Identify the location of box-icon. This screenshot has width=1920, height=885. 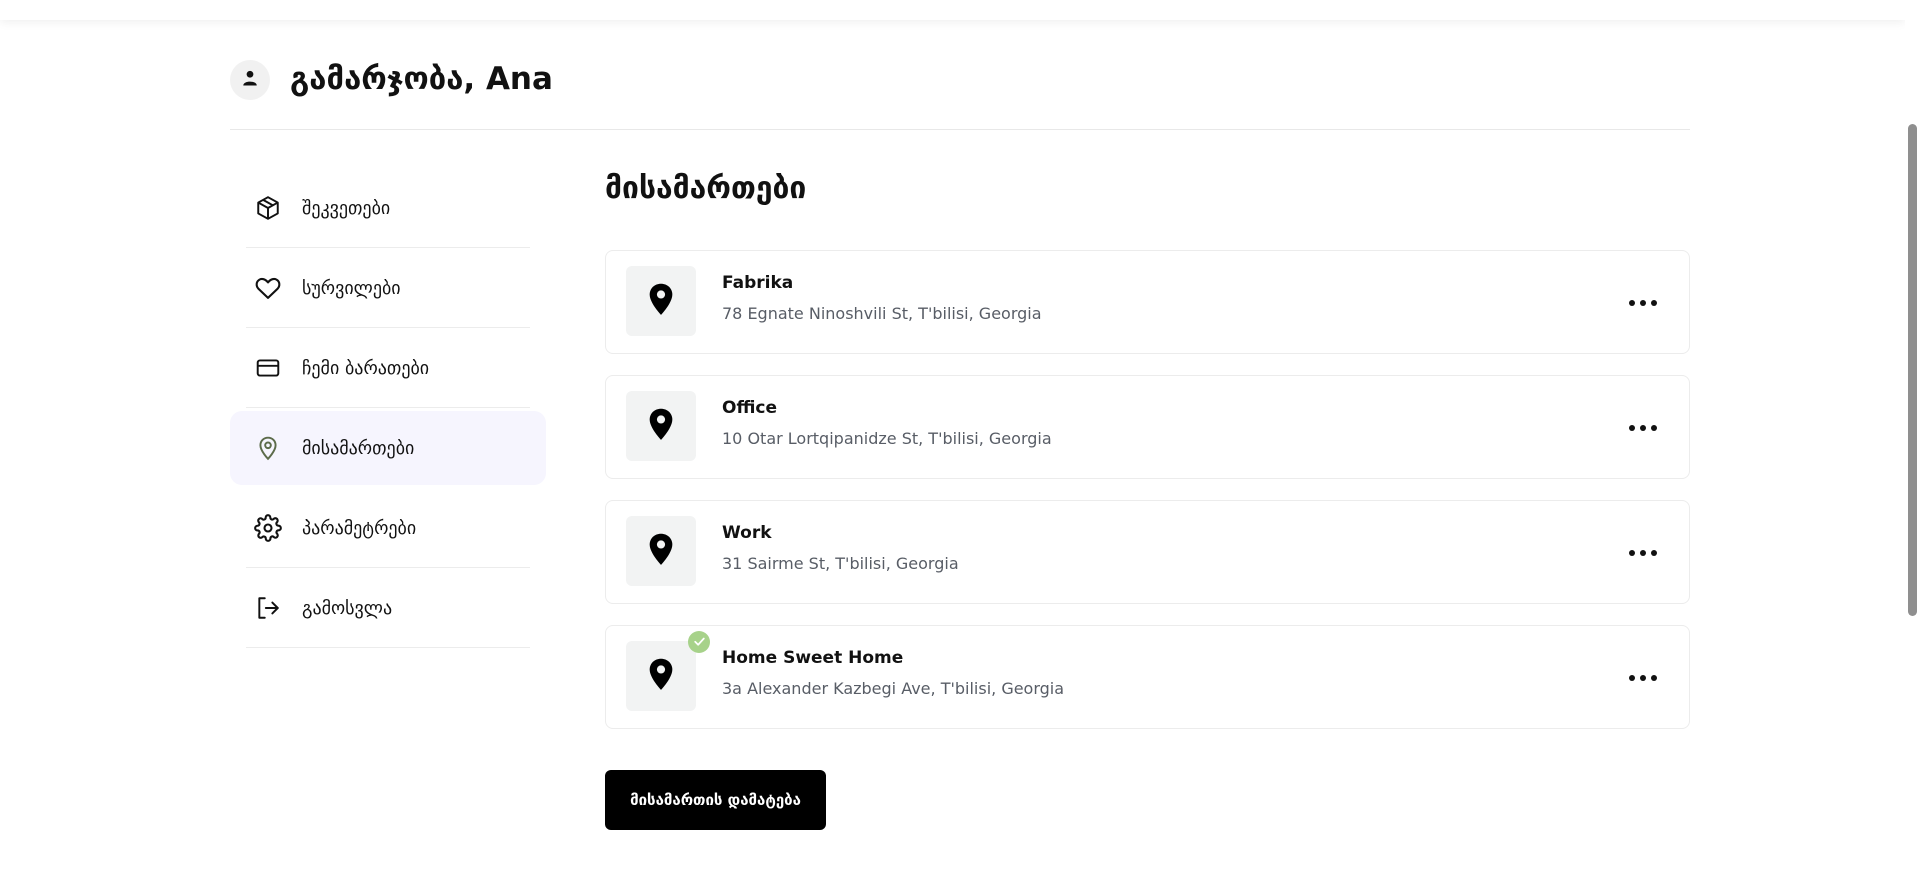
(268, 208).